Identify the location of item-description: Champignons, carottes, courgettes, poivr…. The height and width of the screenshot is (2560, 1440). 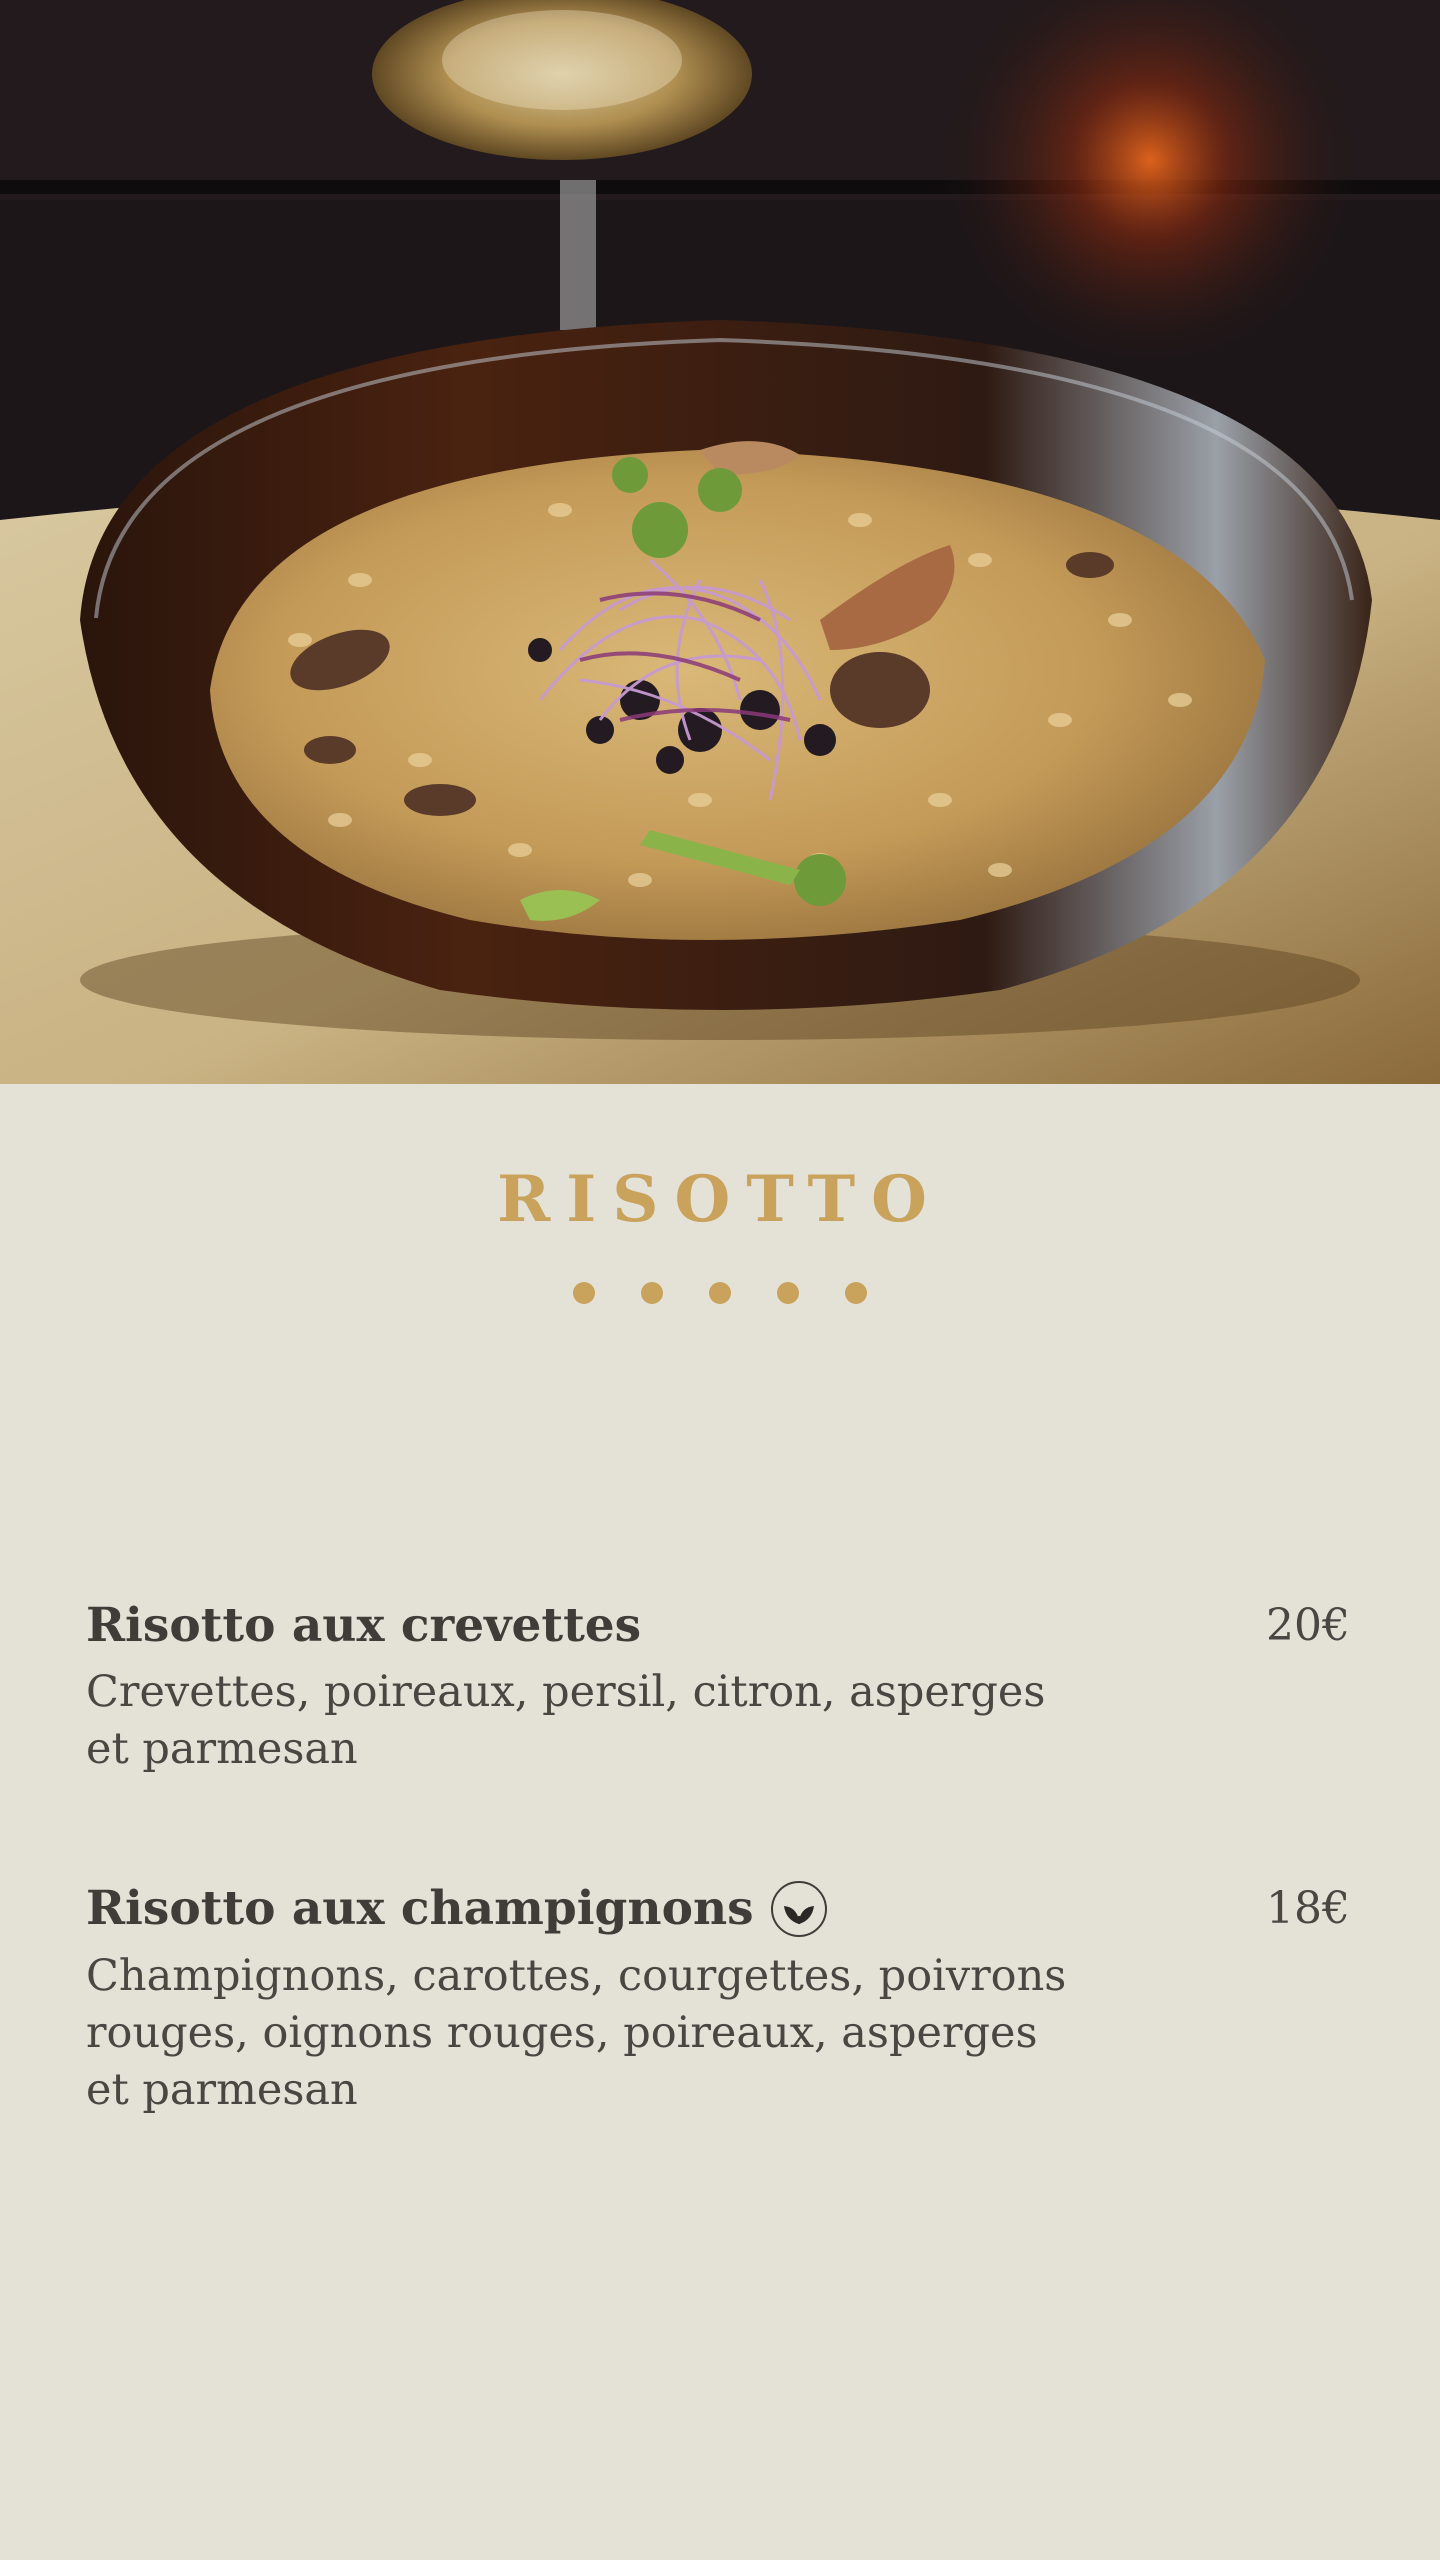
(576, 2033).